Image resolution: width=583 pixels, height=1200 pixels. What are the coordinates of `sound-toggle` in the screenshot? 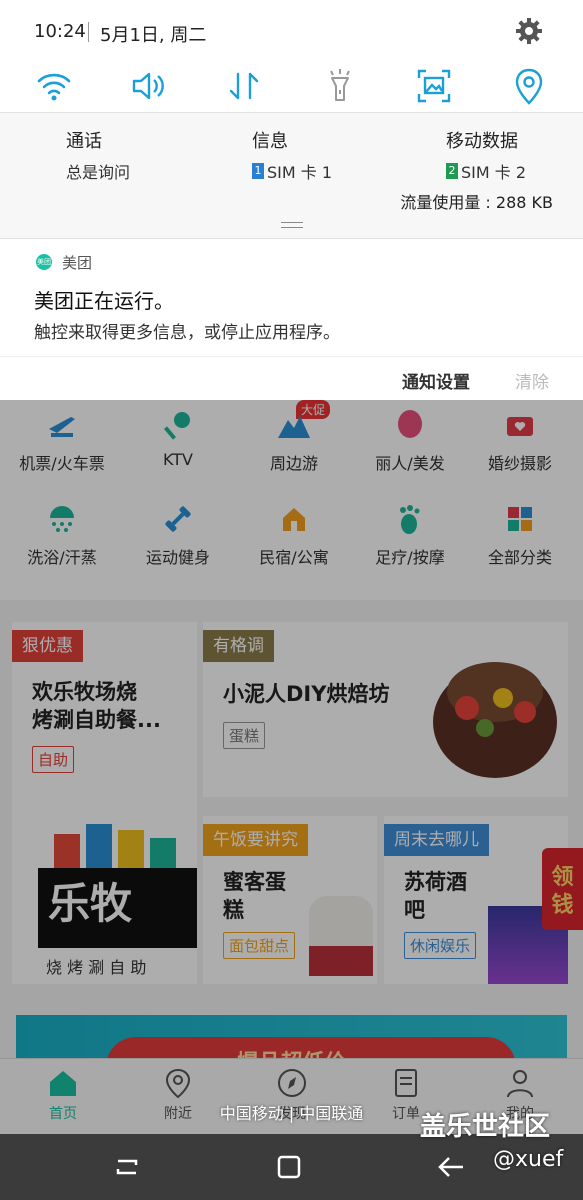 It's located at (148, 86).